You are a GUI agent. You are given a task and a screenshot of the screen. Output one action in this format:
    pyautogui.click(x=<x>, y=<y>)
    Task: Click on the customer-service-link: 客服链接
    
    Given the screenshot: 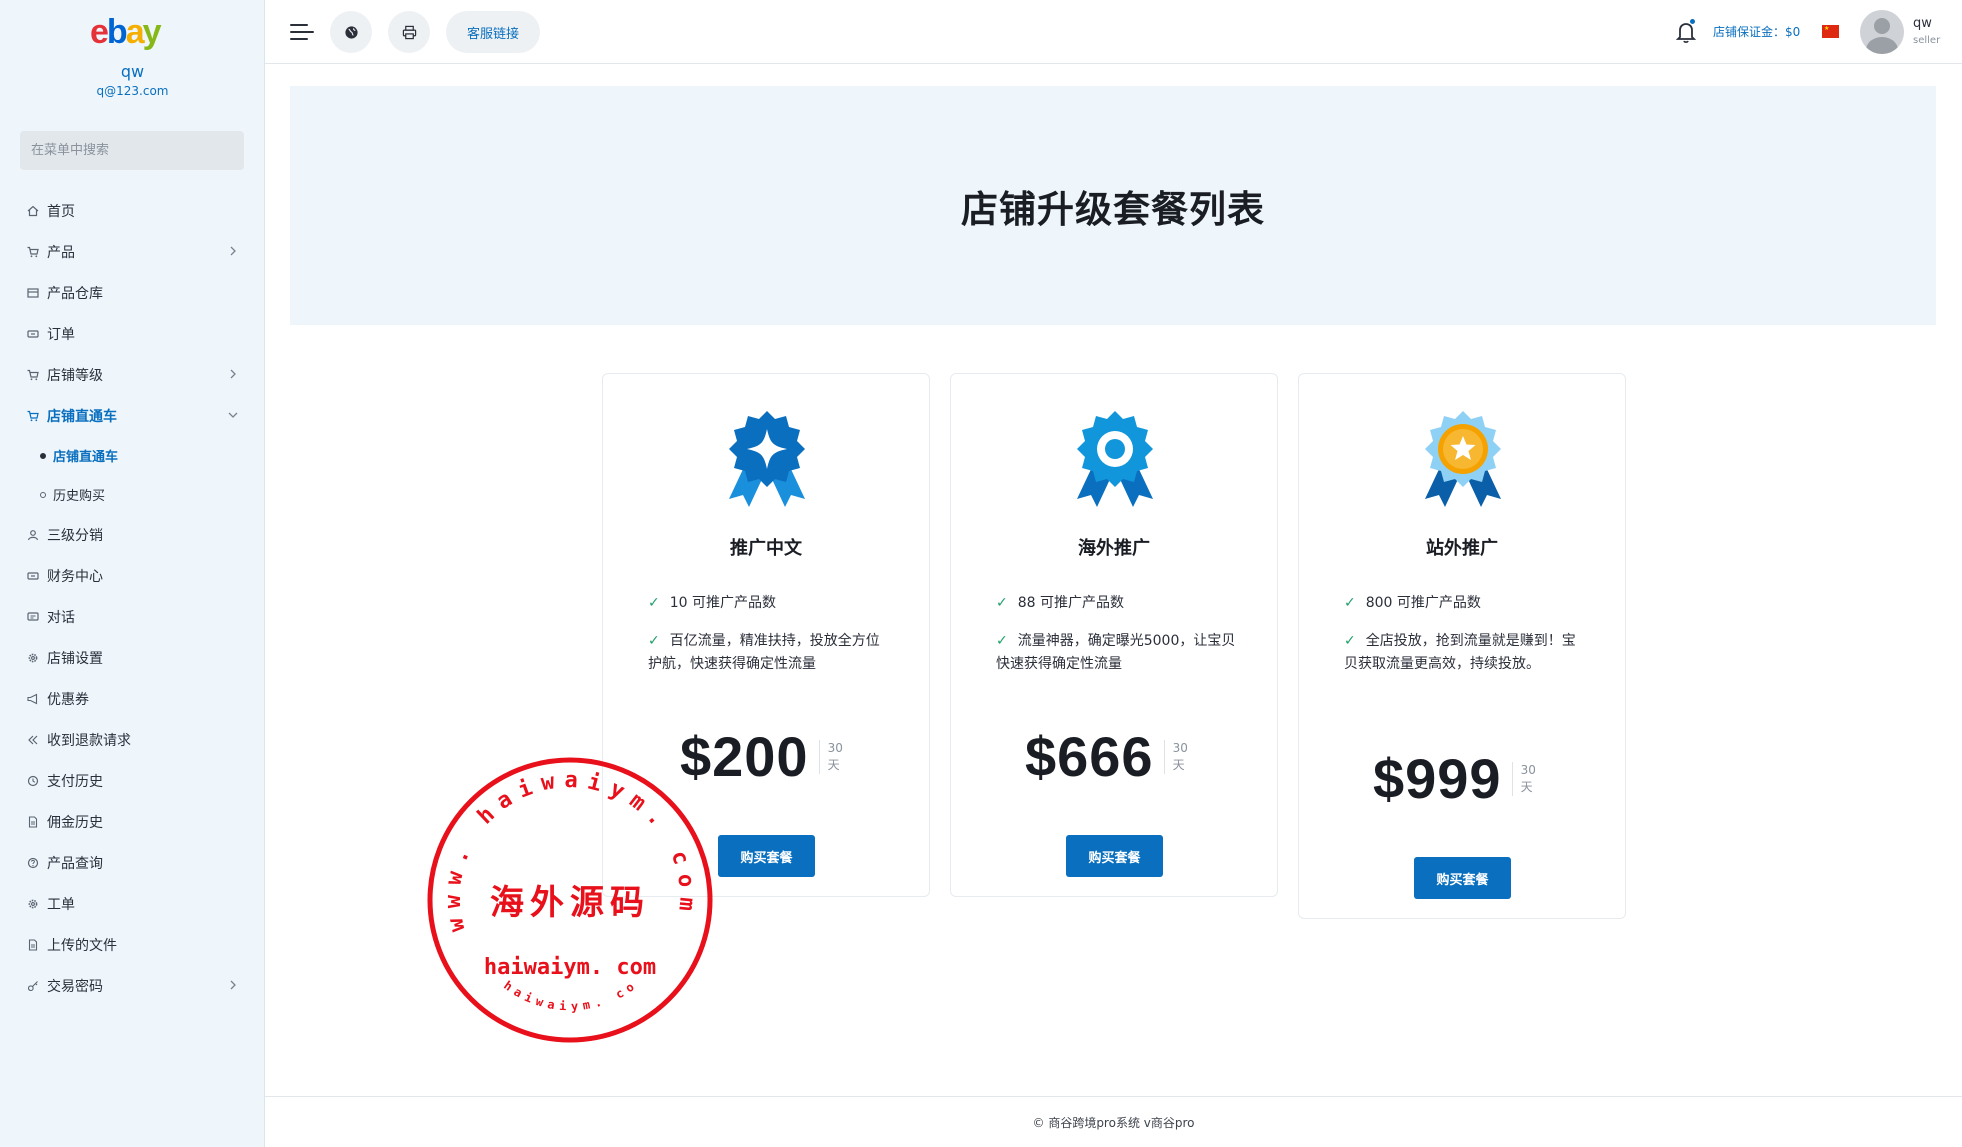 What is the action you would take?
    pyautogui.click(x=493, y=32)
    